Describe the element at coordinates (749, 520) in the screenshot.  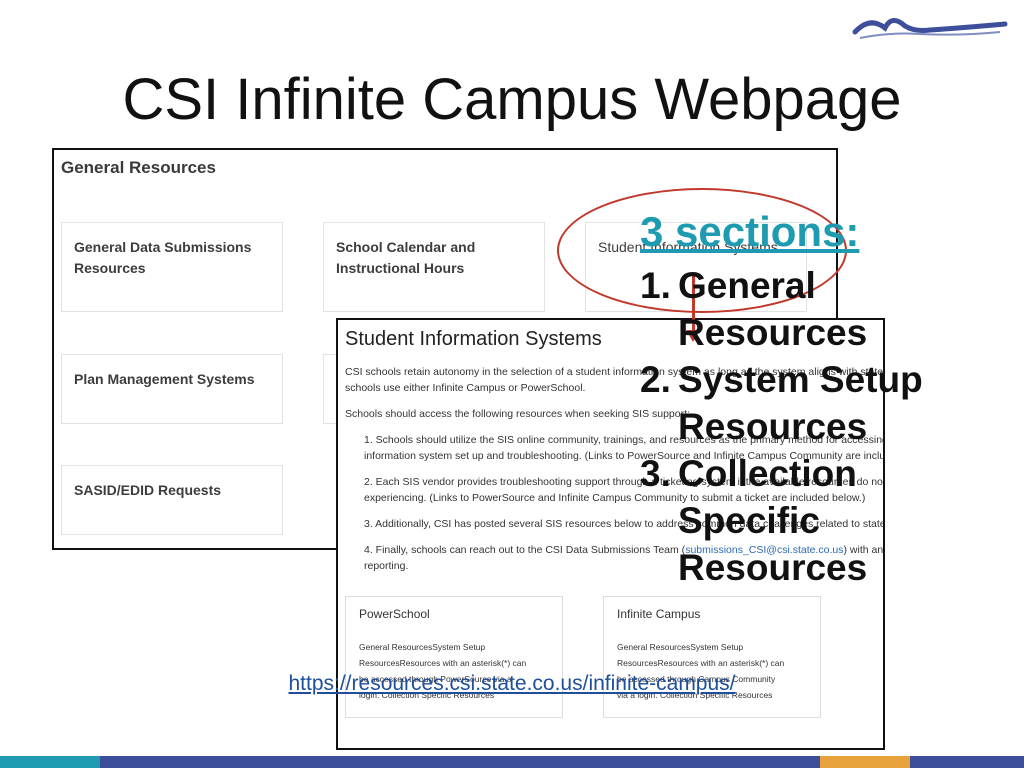
I see `callout-line: Specific` at that location.